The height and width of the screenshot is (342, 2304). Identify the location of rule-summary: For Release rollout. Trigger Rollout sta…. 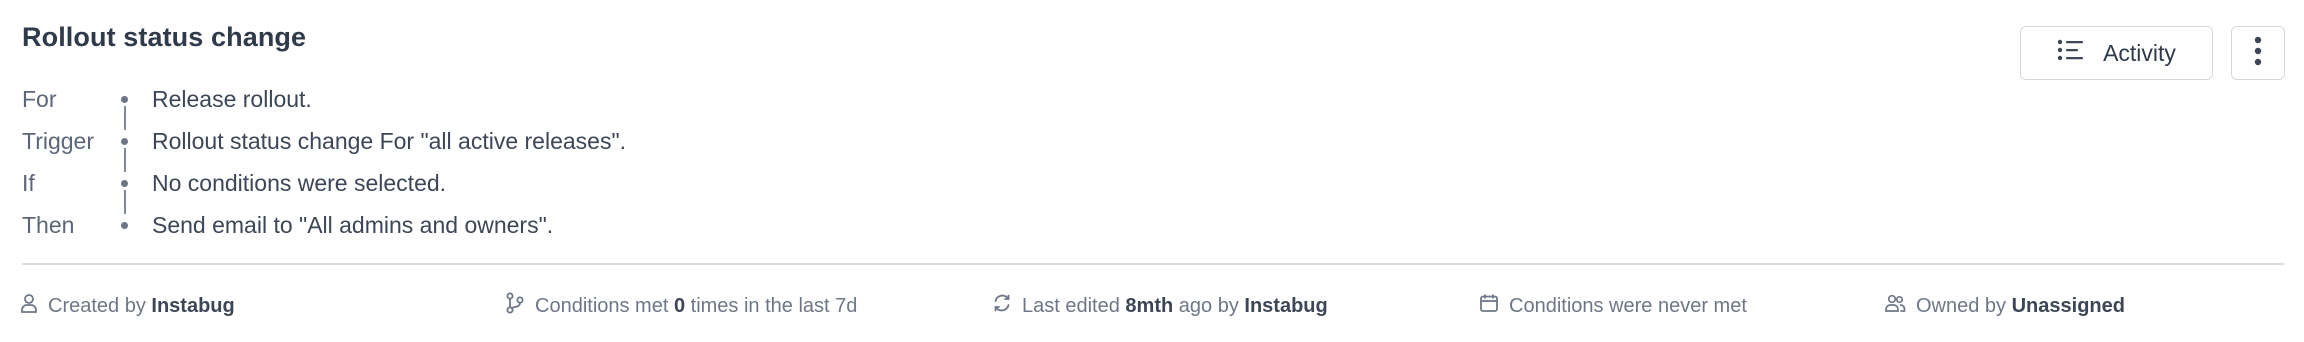
(324, 162).